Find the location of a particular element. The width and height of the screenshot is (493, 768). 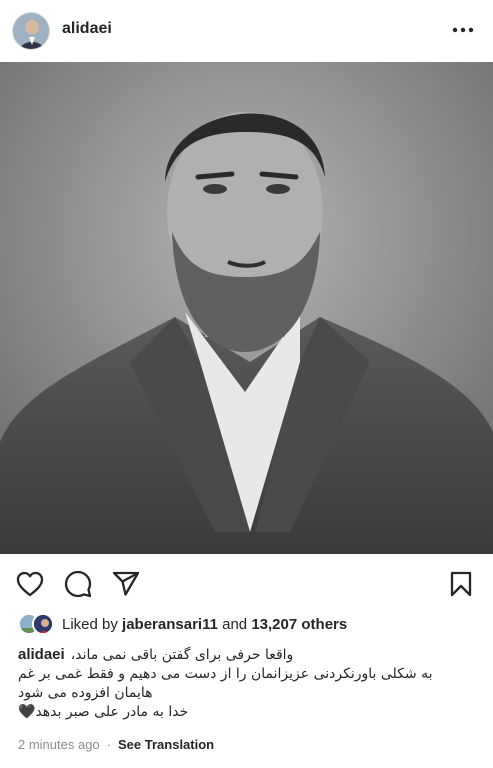

caption-username: alidaei is located at coordinates (41, 654).